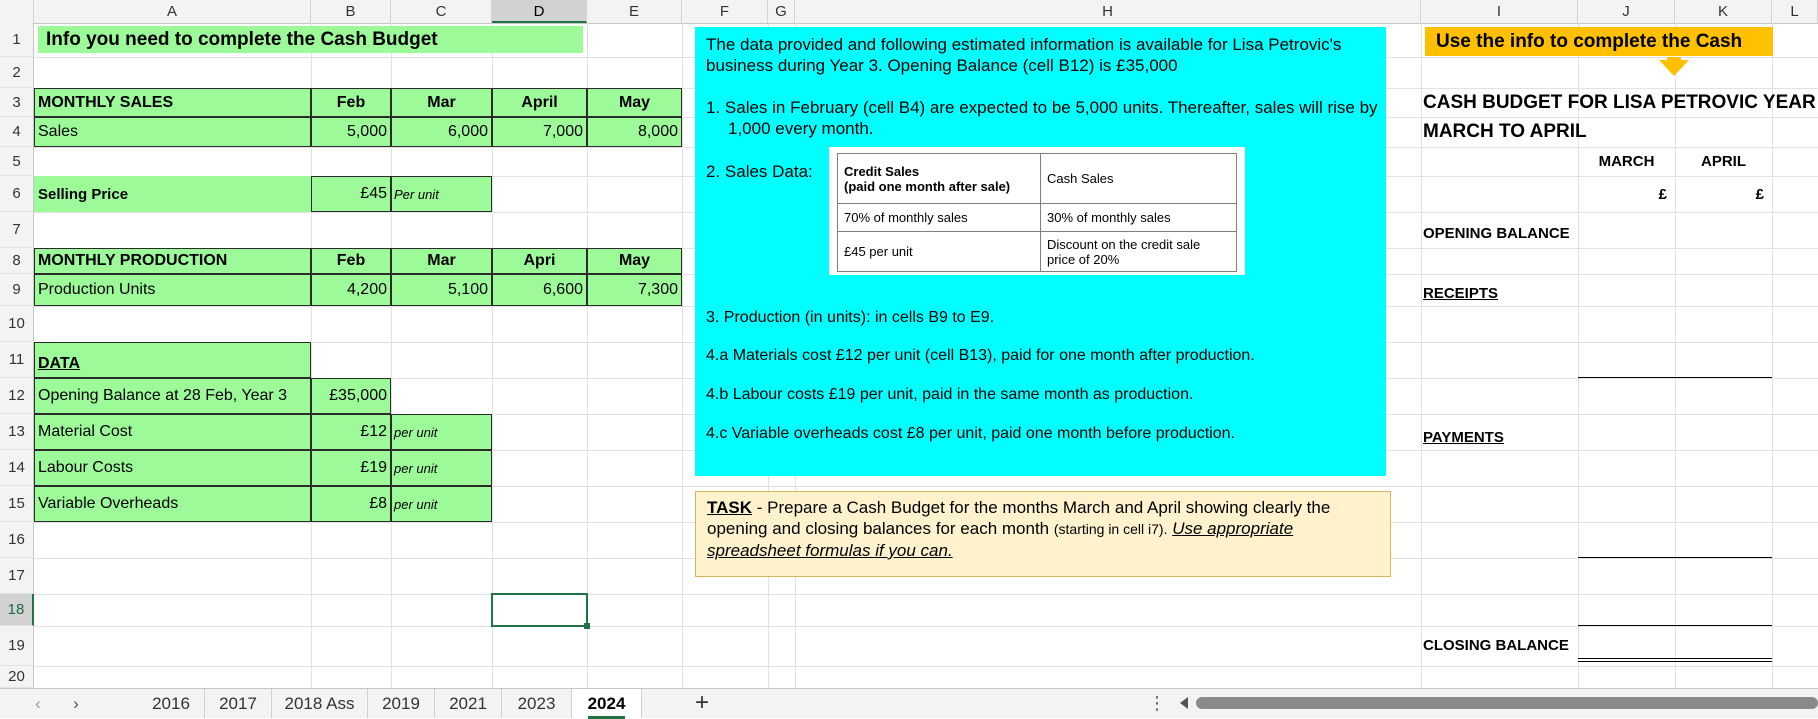 This screenshot has height=719, width=1818. I want to click on info-point-2: 2. Sales Data:, so click(759, 171).